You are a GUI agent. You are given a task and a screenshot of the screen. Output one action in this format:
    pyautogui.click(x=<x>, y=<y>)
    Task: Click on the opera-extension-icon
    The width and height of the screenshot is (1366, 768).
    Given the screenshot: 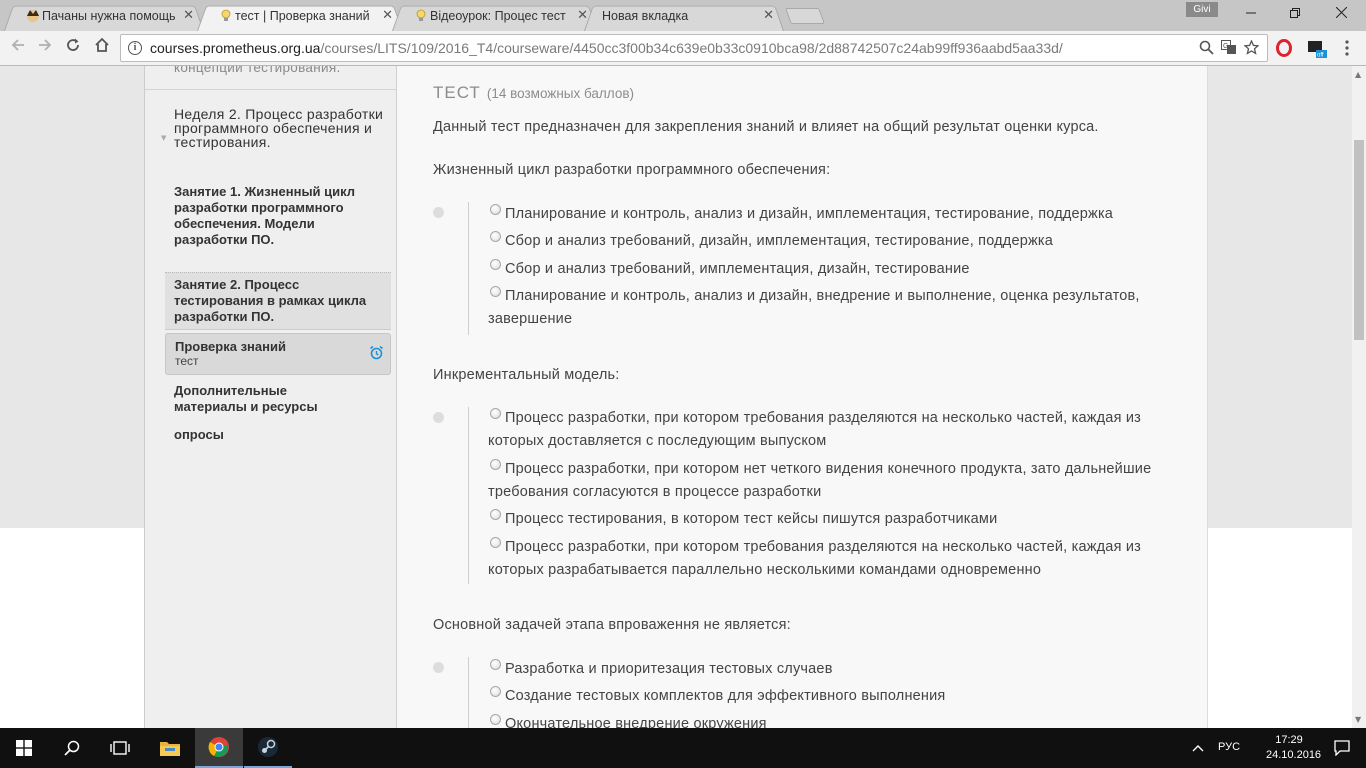 What is the action you would take?
    pyautogui.click(x=1285, y=48)
    